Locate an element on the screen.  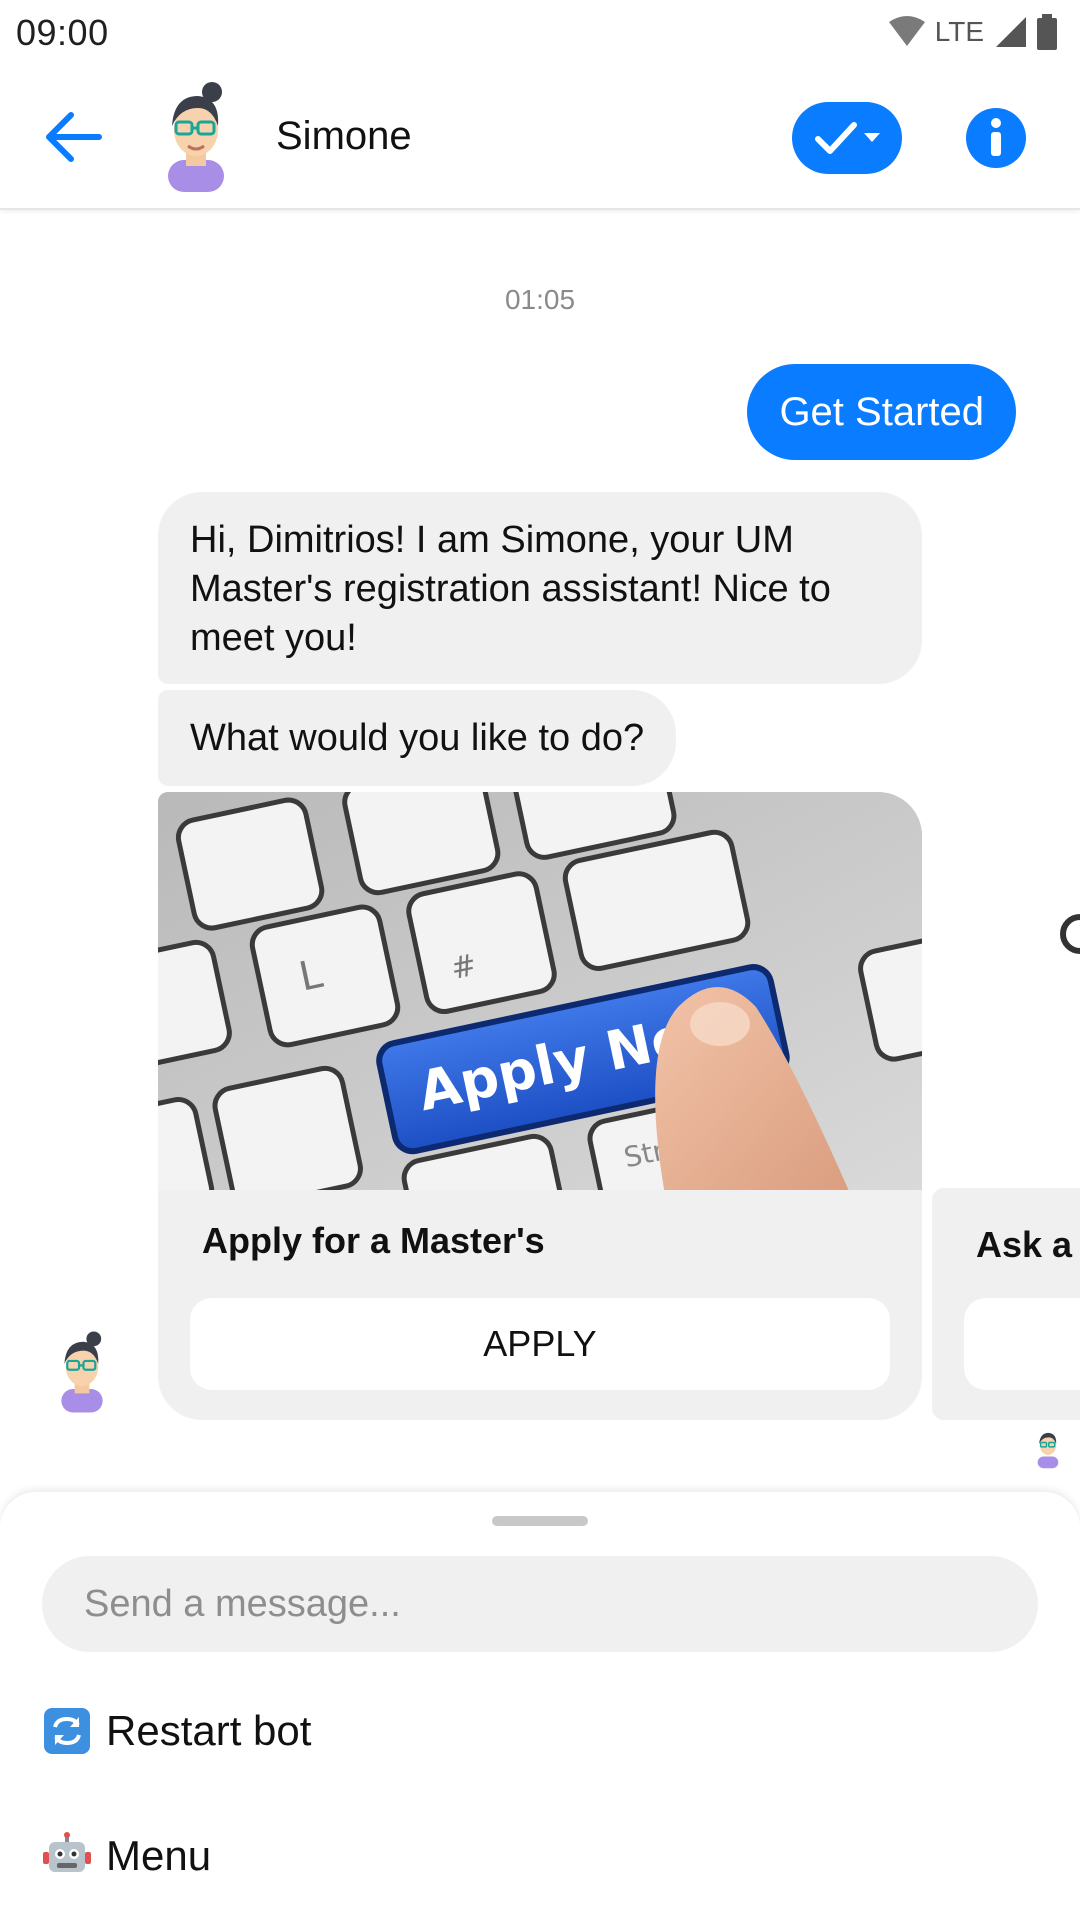
sheet-drag-handle is located at coordinates (540, 1521).